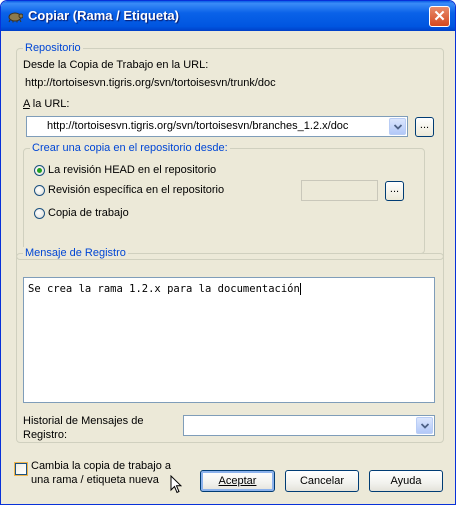 The image size is (456, 505). Describe the element at coordinates (45, 435) in the screenshot. I see `history-label-line2: Registro:` at that location.